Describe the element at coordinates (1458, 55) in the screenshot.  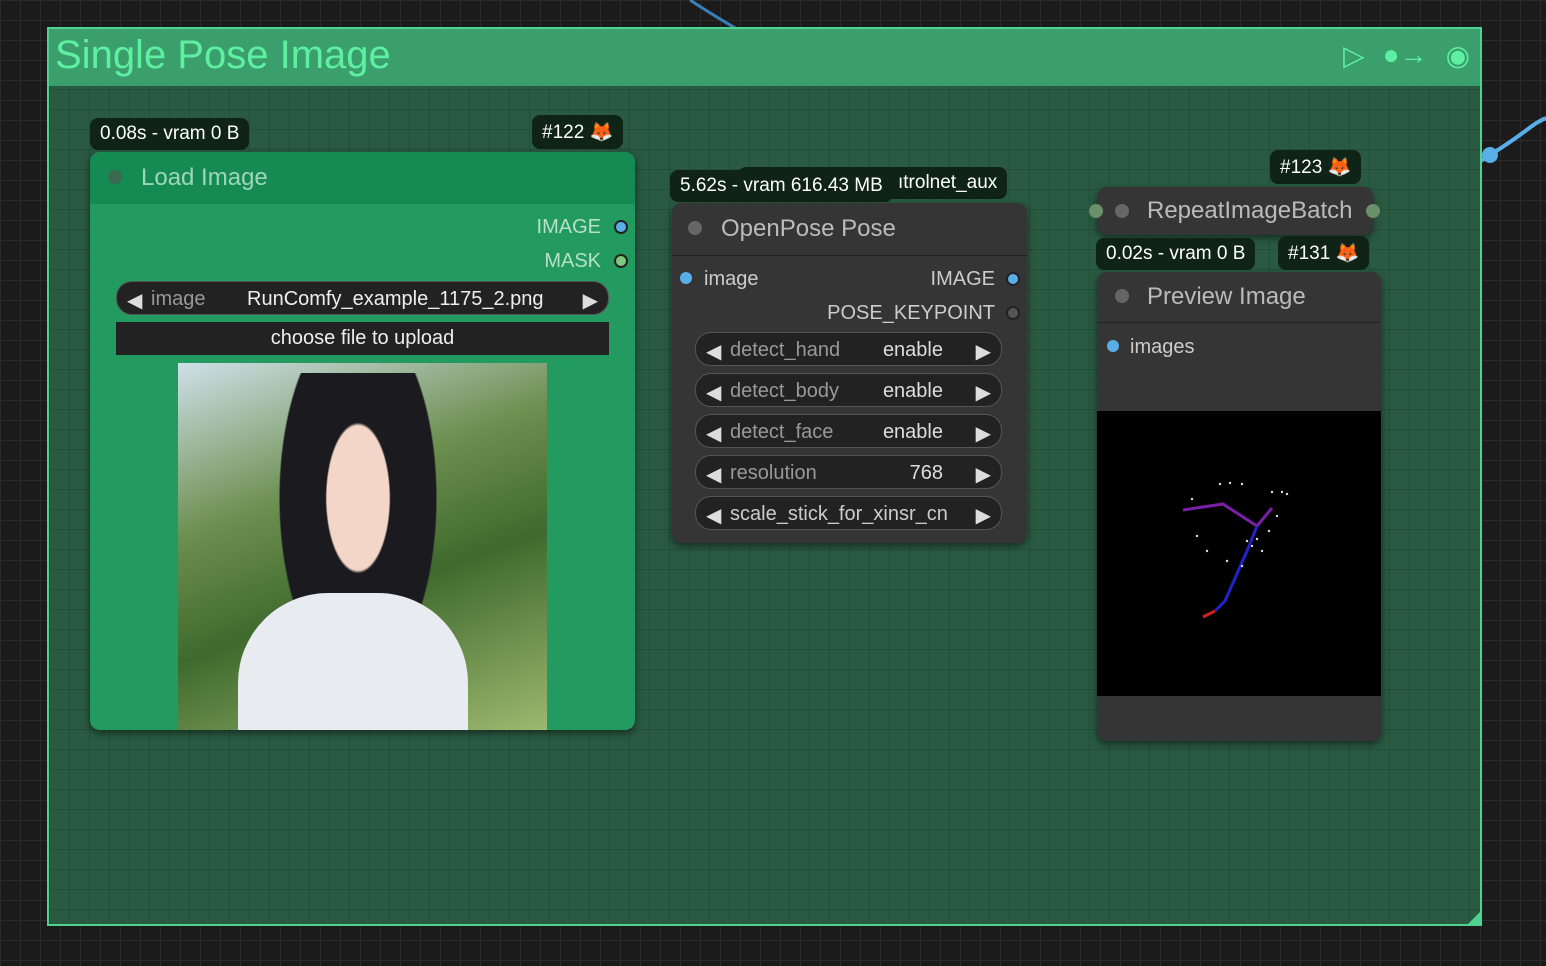
I see `eye-icon: ◉` at that location.